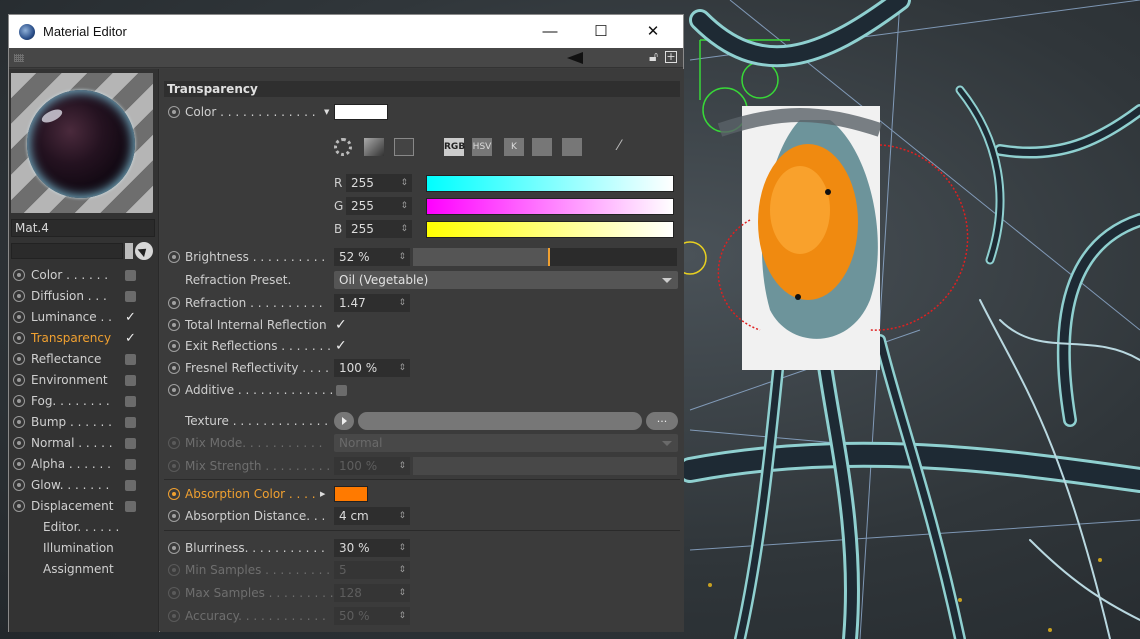  Describe the element at coordinates (671, 57) in the screenshot. I see `new-window-icon: +` at that location.